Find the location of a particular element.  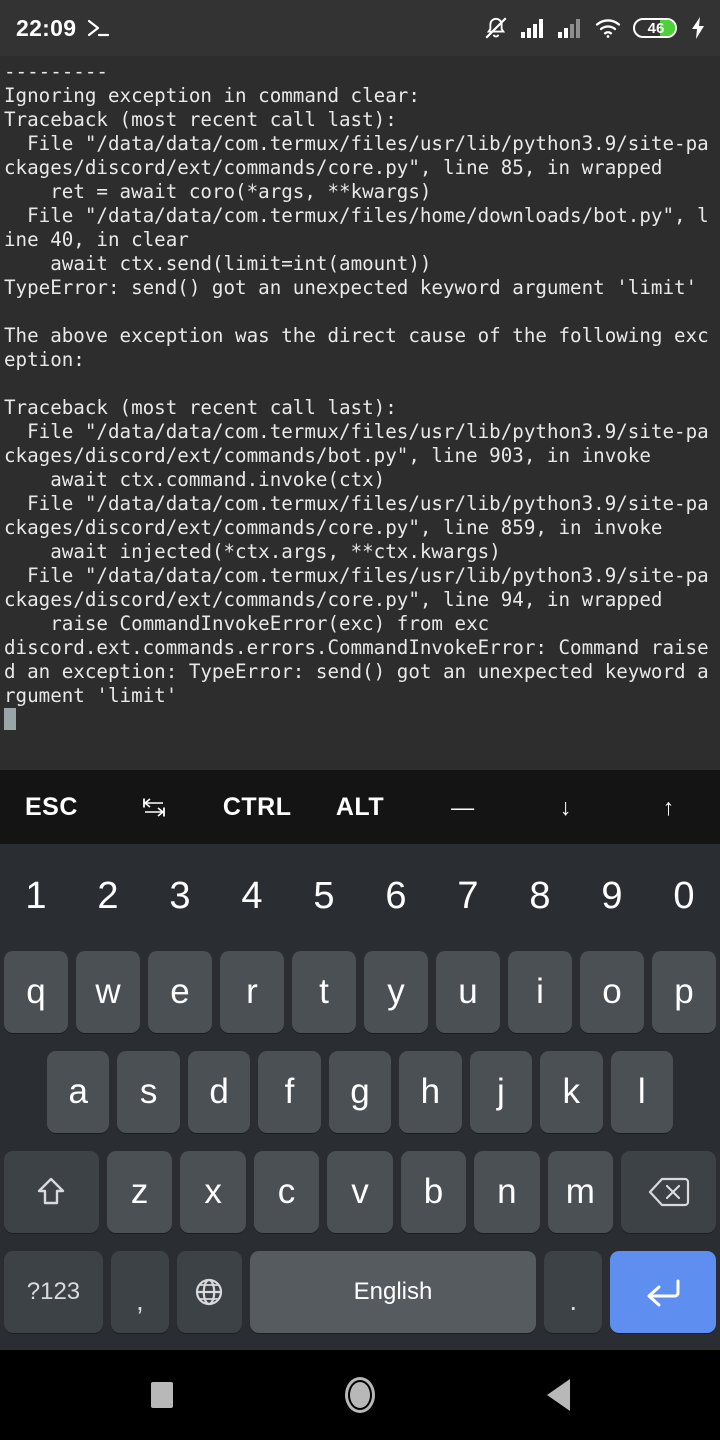

key-6: 6 is located at coordinates (396, 896).